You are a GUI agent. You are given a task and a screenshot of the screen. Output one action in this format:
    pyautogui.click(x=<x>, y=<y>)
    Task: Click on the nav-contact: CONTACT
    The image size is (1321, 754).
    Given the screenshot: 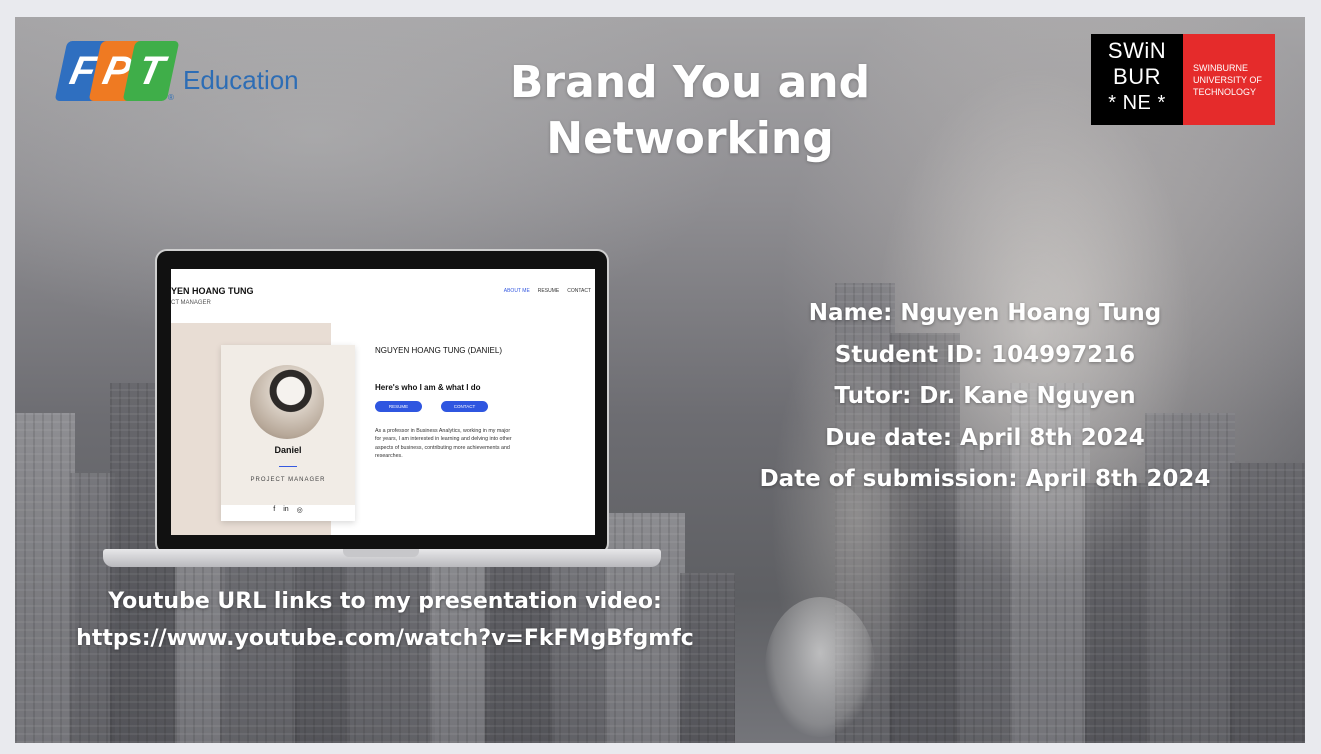 What is the action you would take?
    pyautogui.click(x=579, y=291)
    